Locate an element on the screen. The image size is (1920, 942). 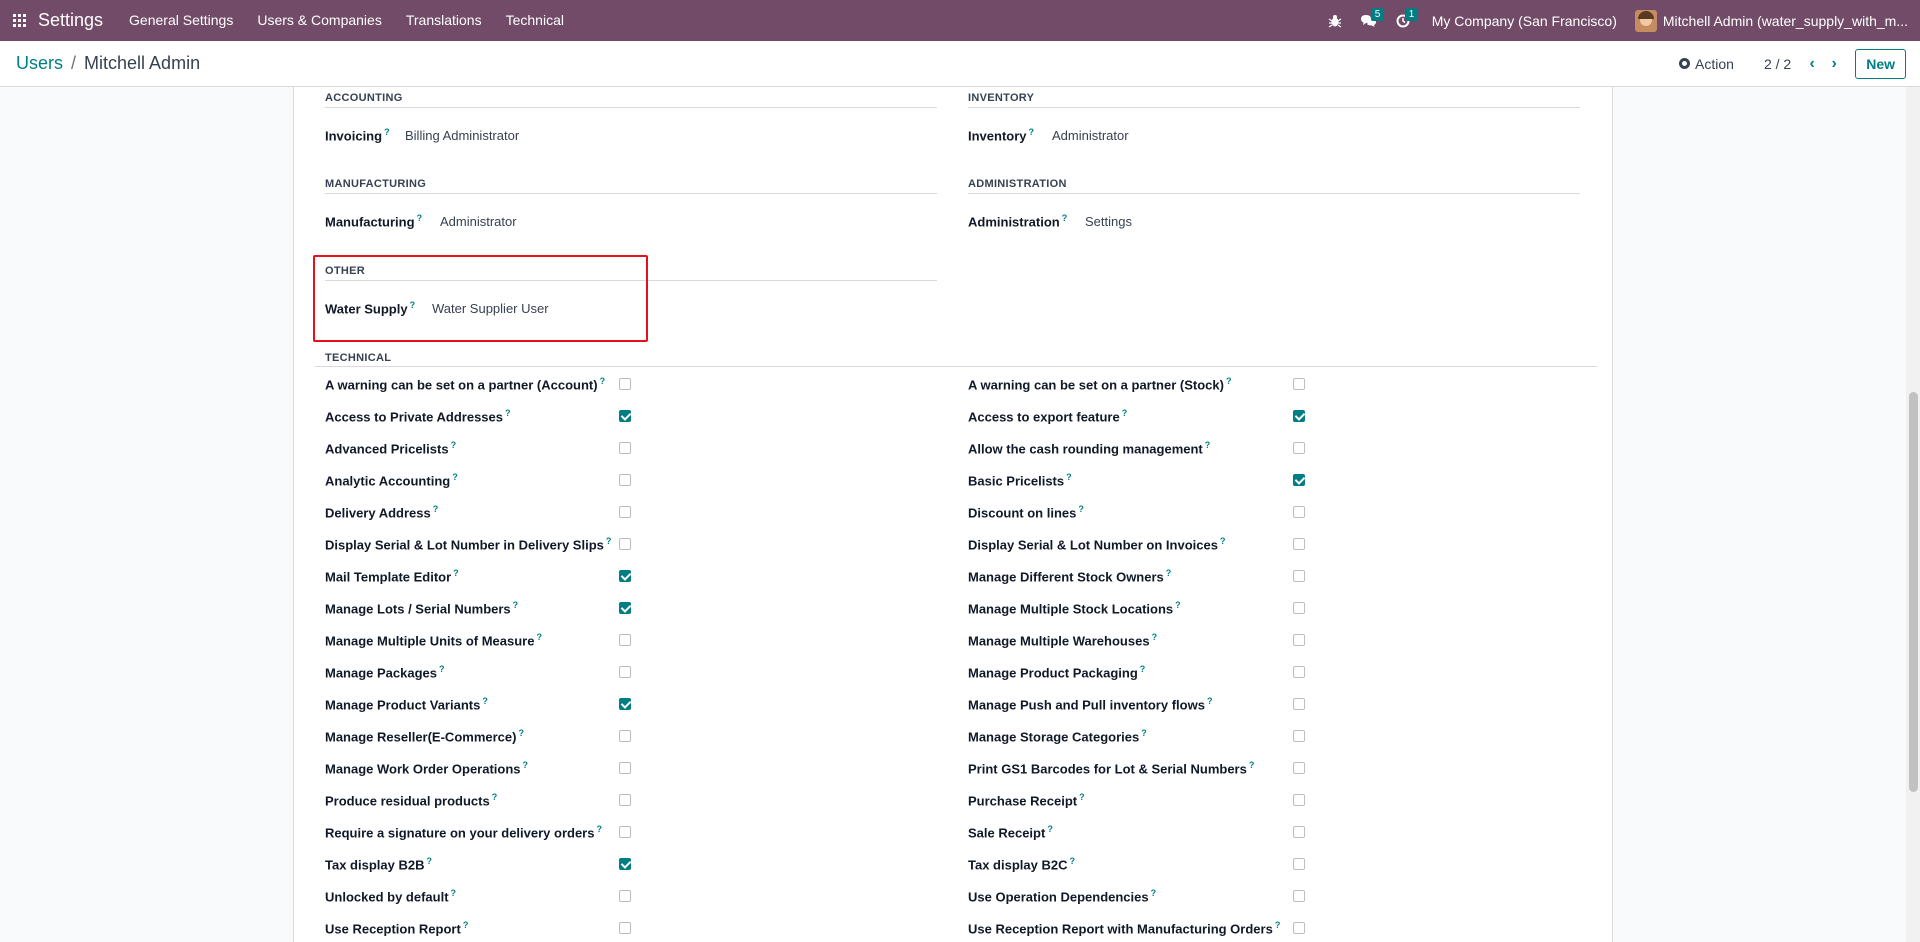
action-label: Action is located at coordinates (1714, 63).